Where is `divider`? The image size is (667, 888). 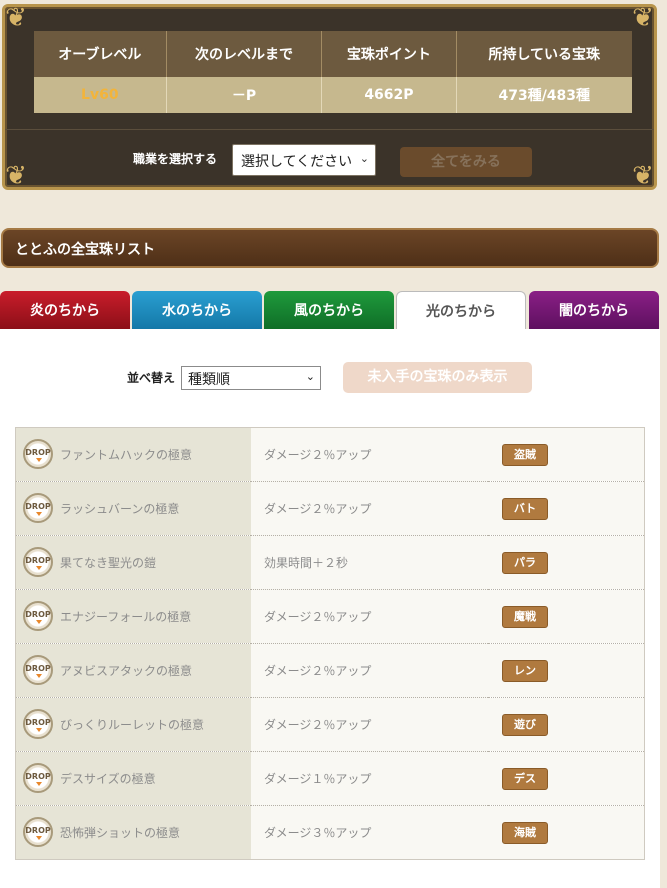 divider is located at coordinates (329, 130).